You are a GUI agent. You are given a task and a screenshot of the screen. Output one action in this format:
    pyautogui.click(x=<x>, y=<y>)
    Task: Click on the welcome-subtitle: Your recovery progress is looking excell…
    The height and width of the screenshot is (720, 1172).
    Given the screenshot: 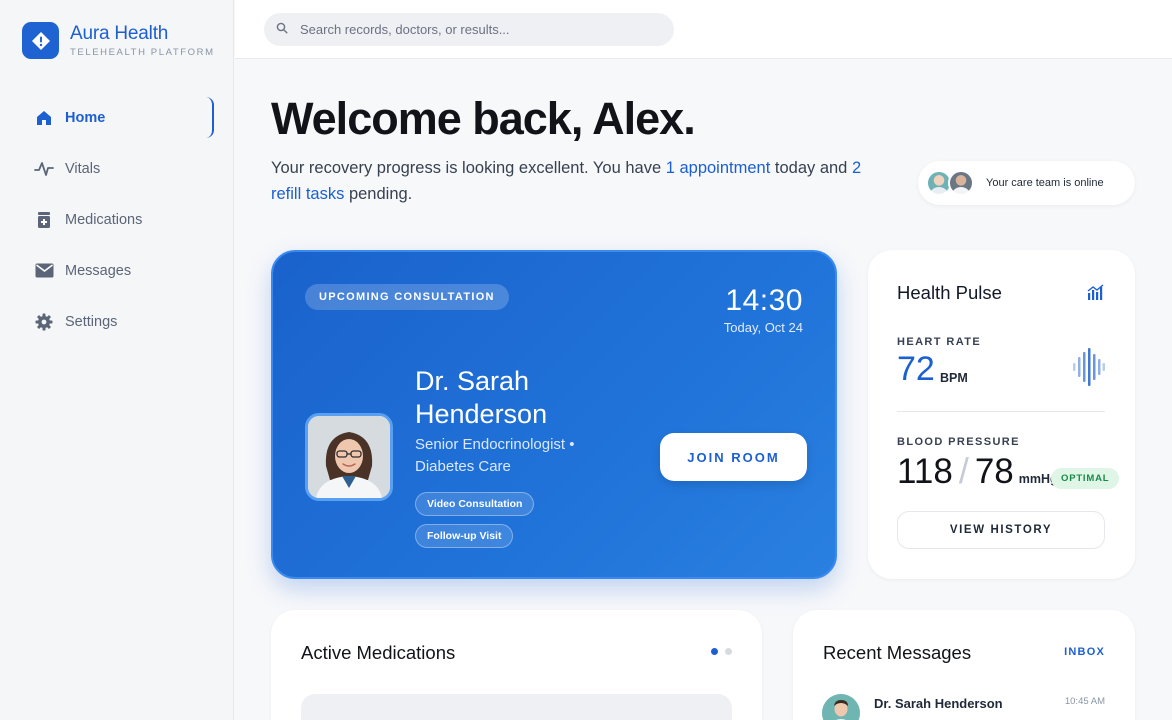 What is the action you would take?
    pyautogui.click(x=581, y=181)
    